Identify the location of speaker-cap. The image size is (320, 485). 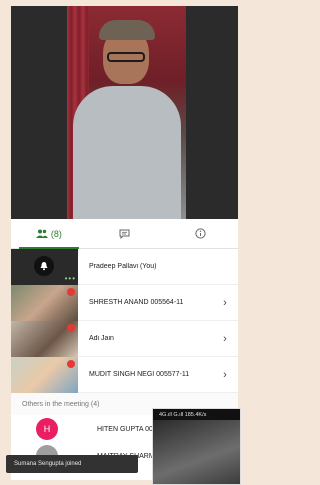
(127, 30).